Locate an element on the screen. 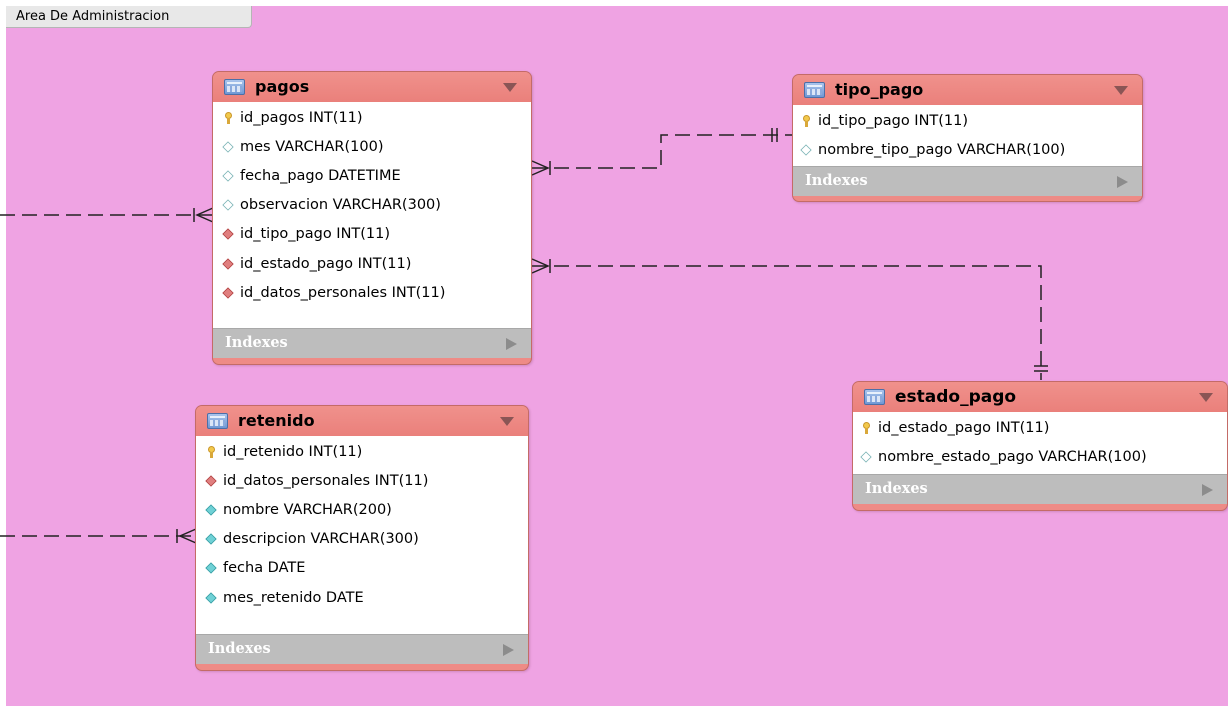  column-row: observacion VARCHAR(300) is located at coordinates (372, 205).